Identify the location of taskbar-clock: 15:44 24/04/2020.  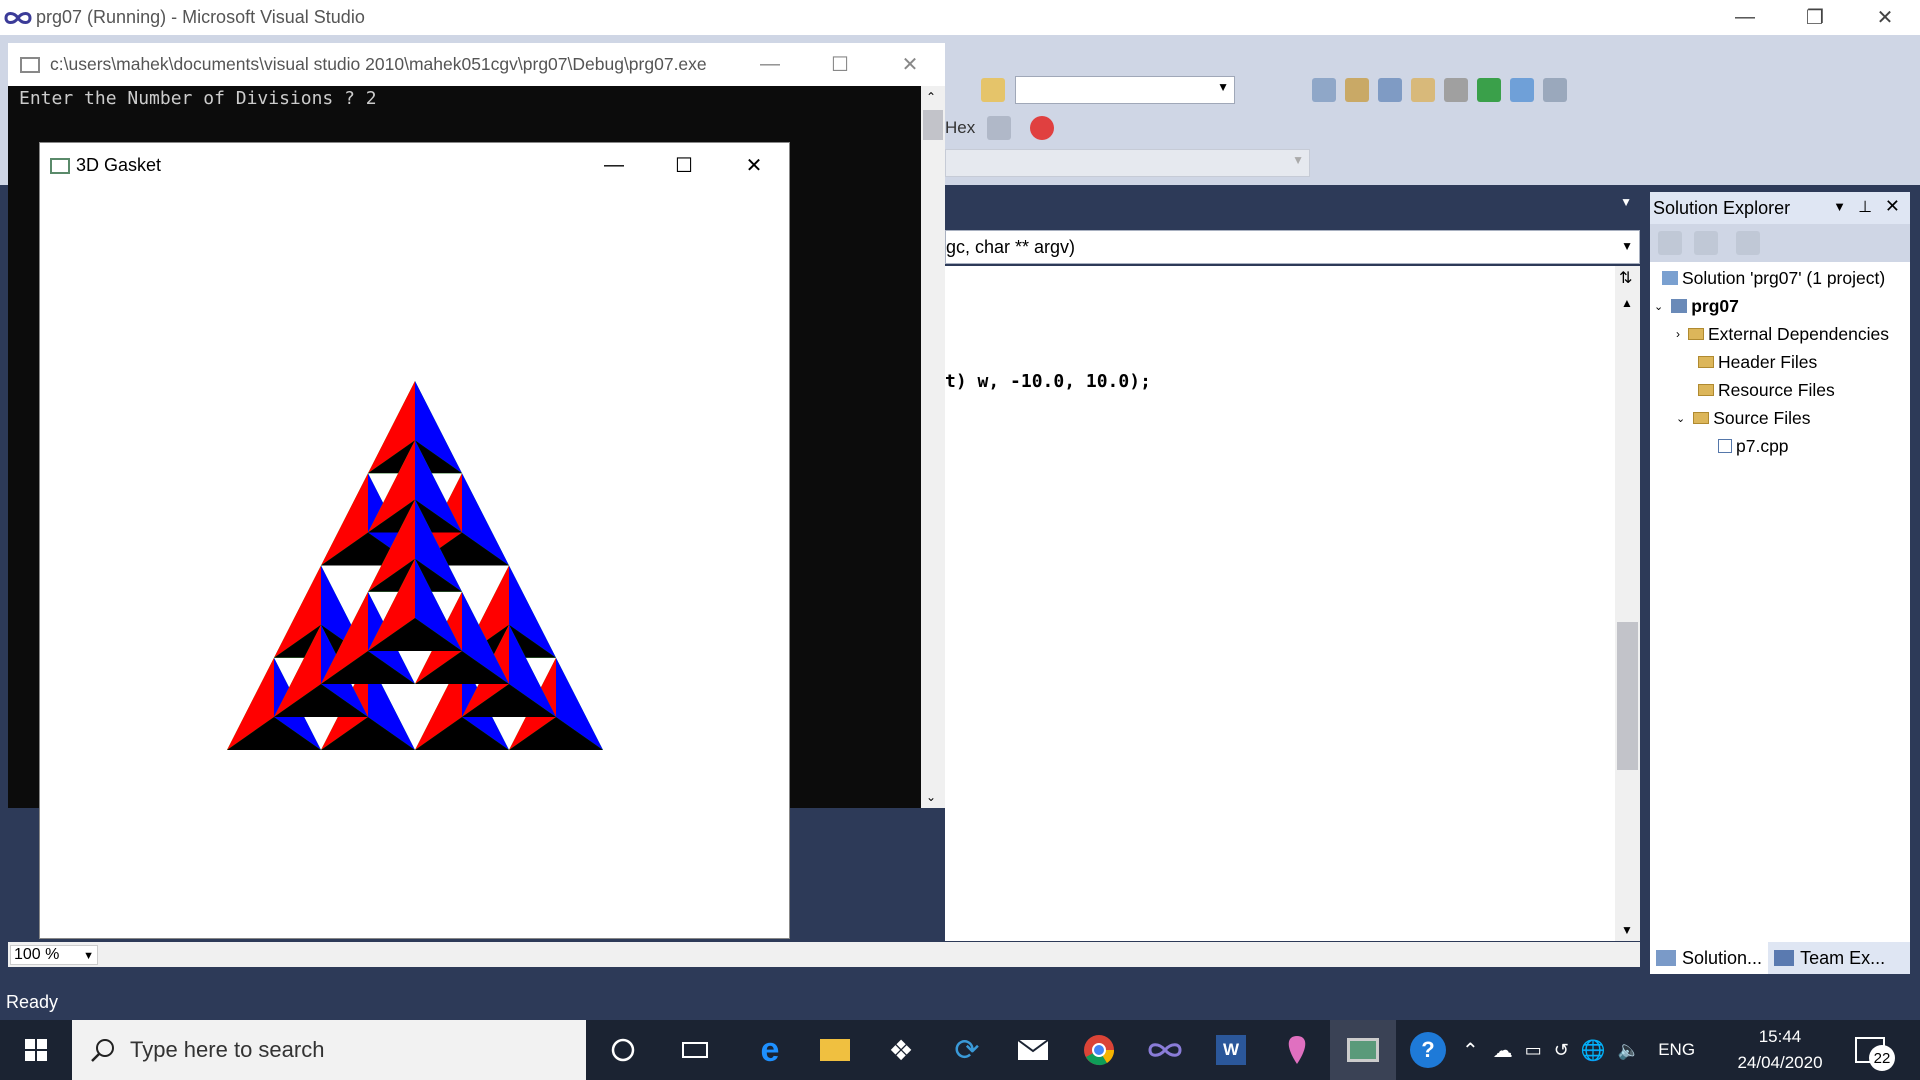
(1780, 1050).